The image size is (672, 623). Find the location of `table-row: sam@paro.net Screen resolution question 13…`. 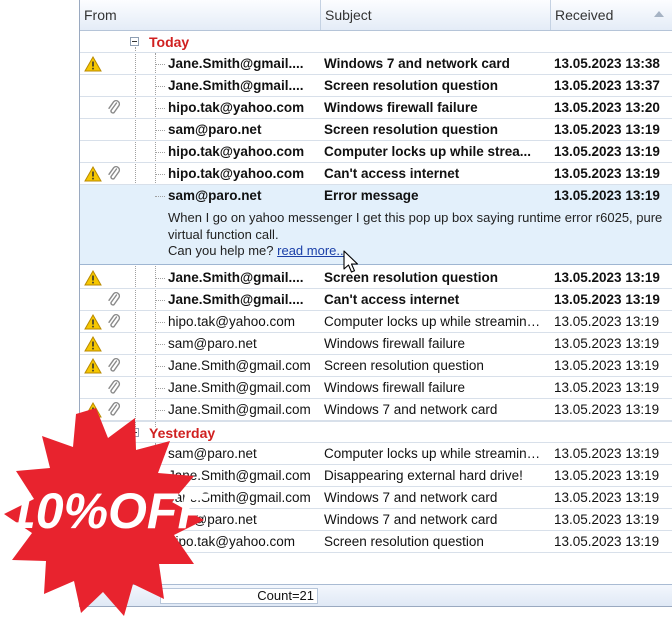

table-row: sam@paro.net Screen resolution question 13… is located at coordinates (376, 130).